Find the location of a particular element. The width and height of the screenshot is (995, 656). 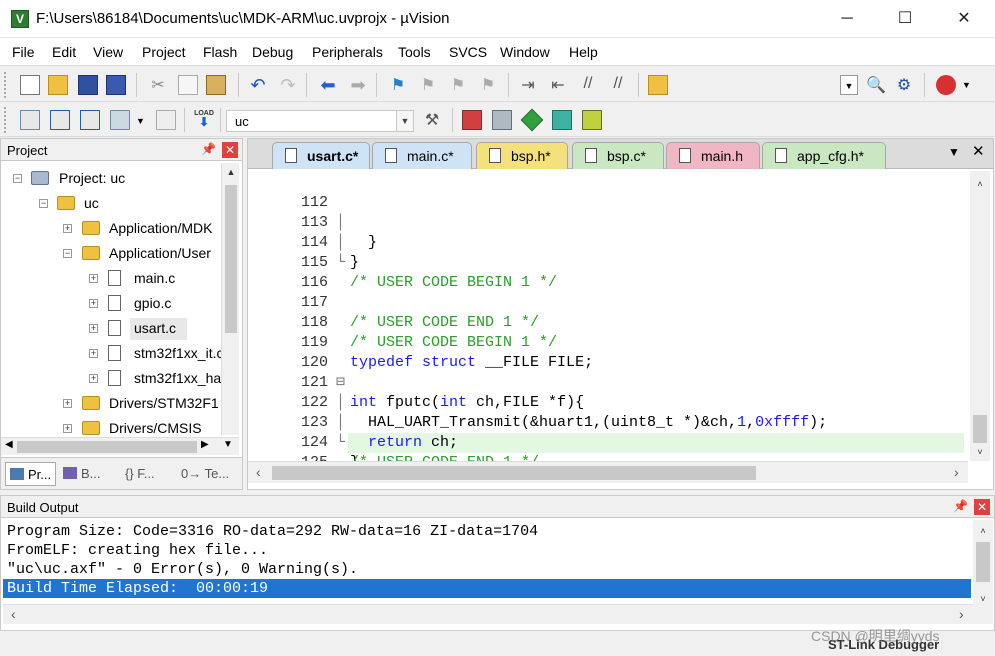

menu-flash: Flash is located at coordinates (220, 52).